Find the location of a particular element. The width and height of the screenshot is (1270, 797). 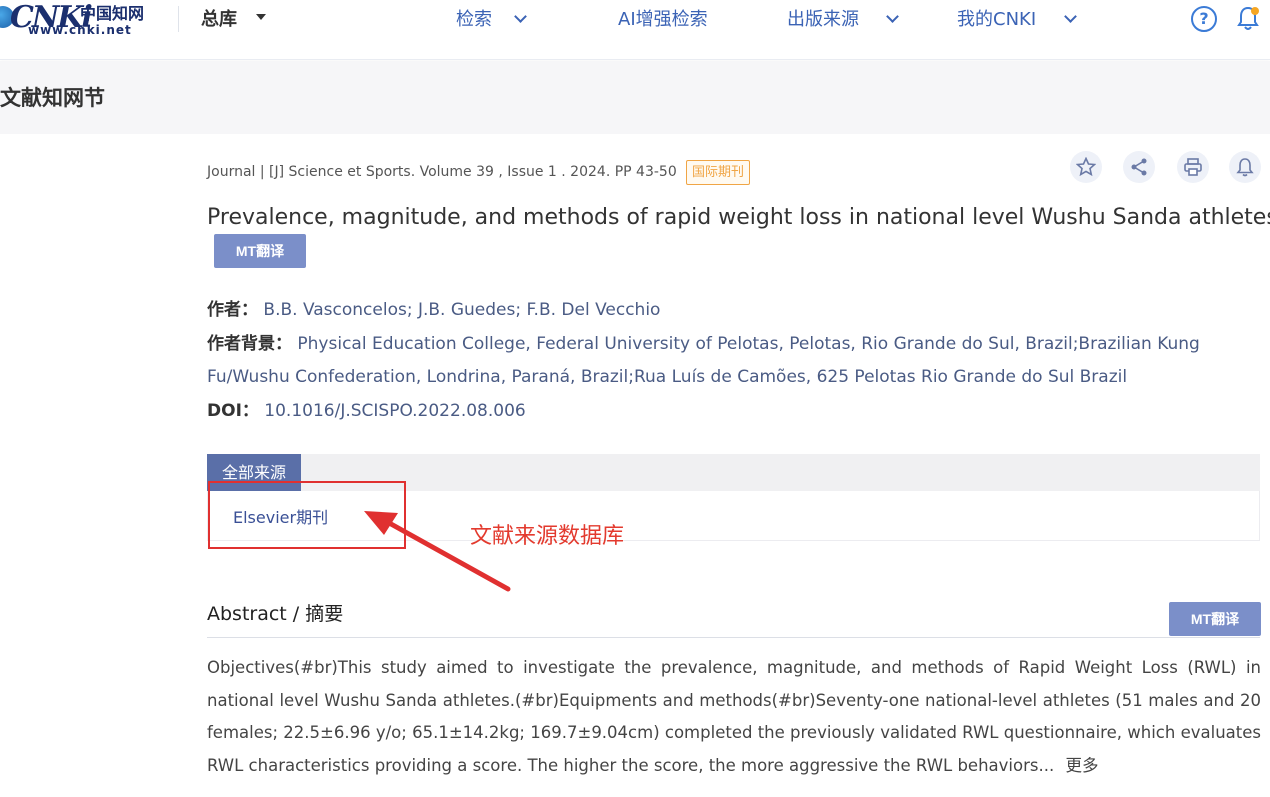

nav-search: 检索 is located at coordinates (474, 20).